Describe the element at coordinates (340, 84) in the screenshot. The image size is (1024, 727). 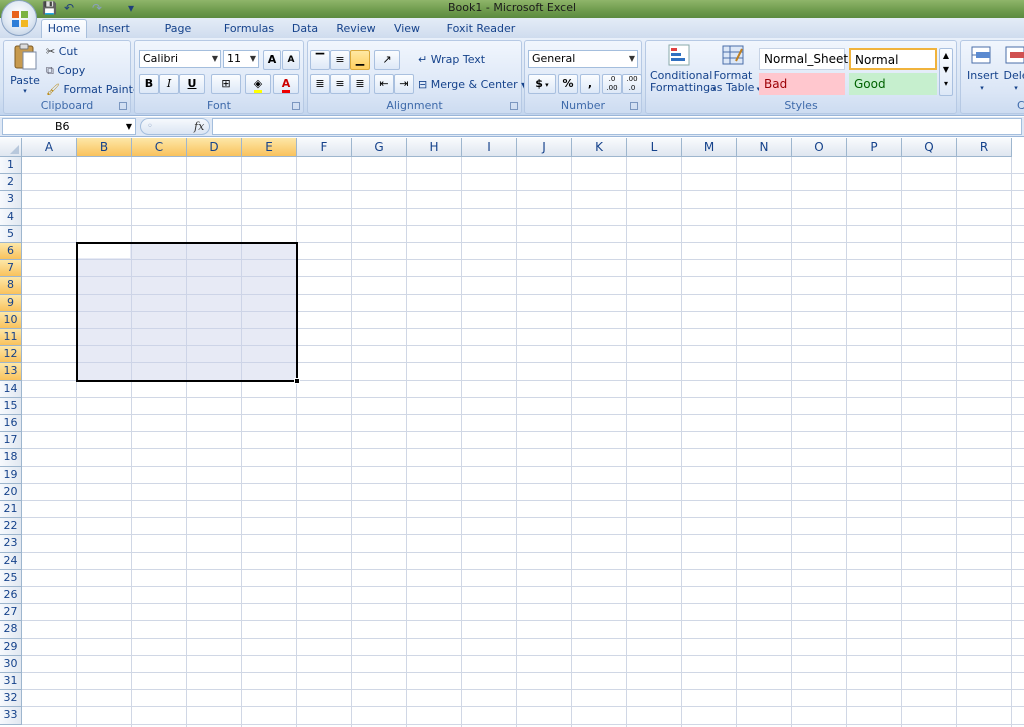
I see `align-center-button: ≡` at that location.